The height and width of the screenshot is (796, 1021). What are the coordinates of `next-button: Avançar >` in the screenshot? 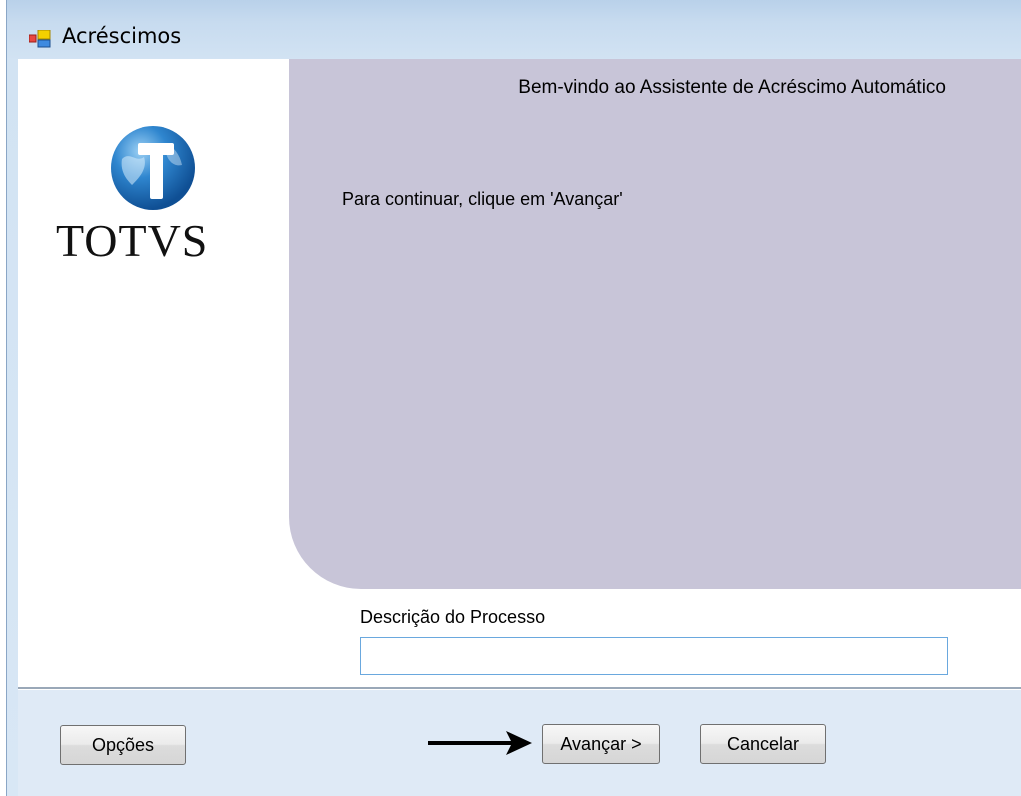 It's located at (601, 744).